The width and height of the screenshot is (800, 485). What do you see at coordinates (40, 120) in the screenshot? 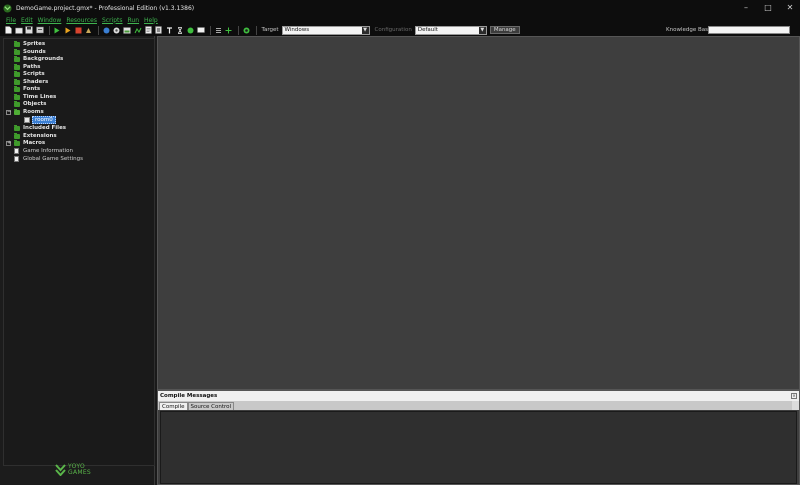
I see `tree-item-room0: room0` at bounding box center [40, 120].